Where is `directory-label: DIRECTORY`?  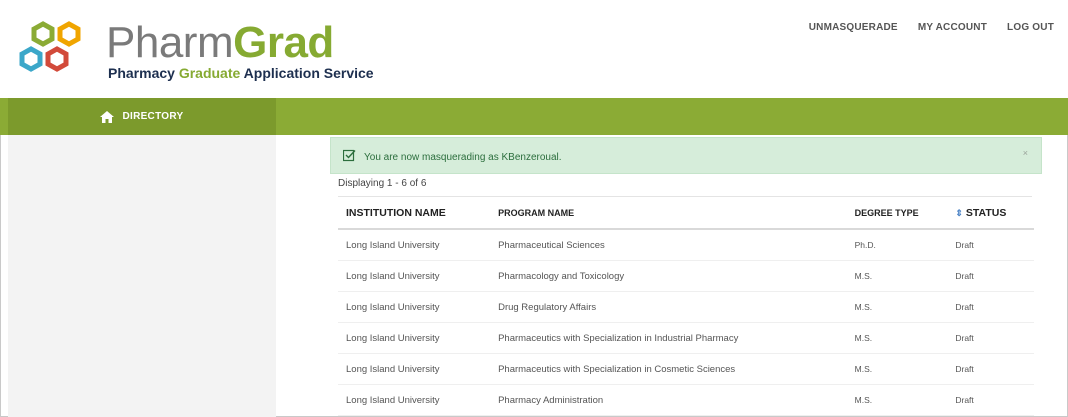 directory-label: DIRECTORY is located at coordinates (153, 116).